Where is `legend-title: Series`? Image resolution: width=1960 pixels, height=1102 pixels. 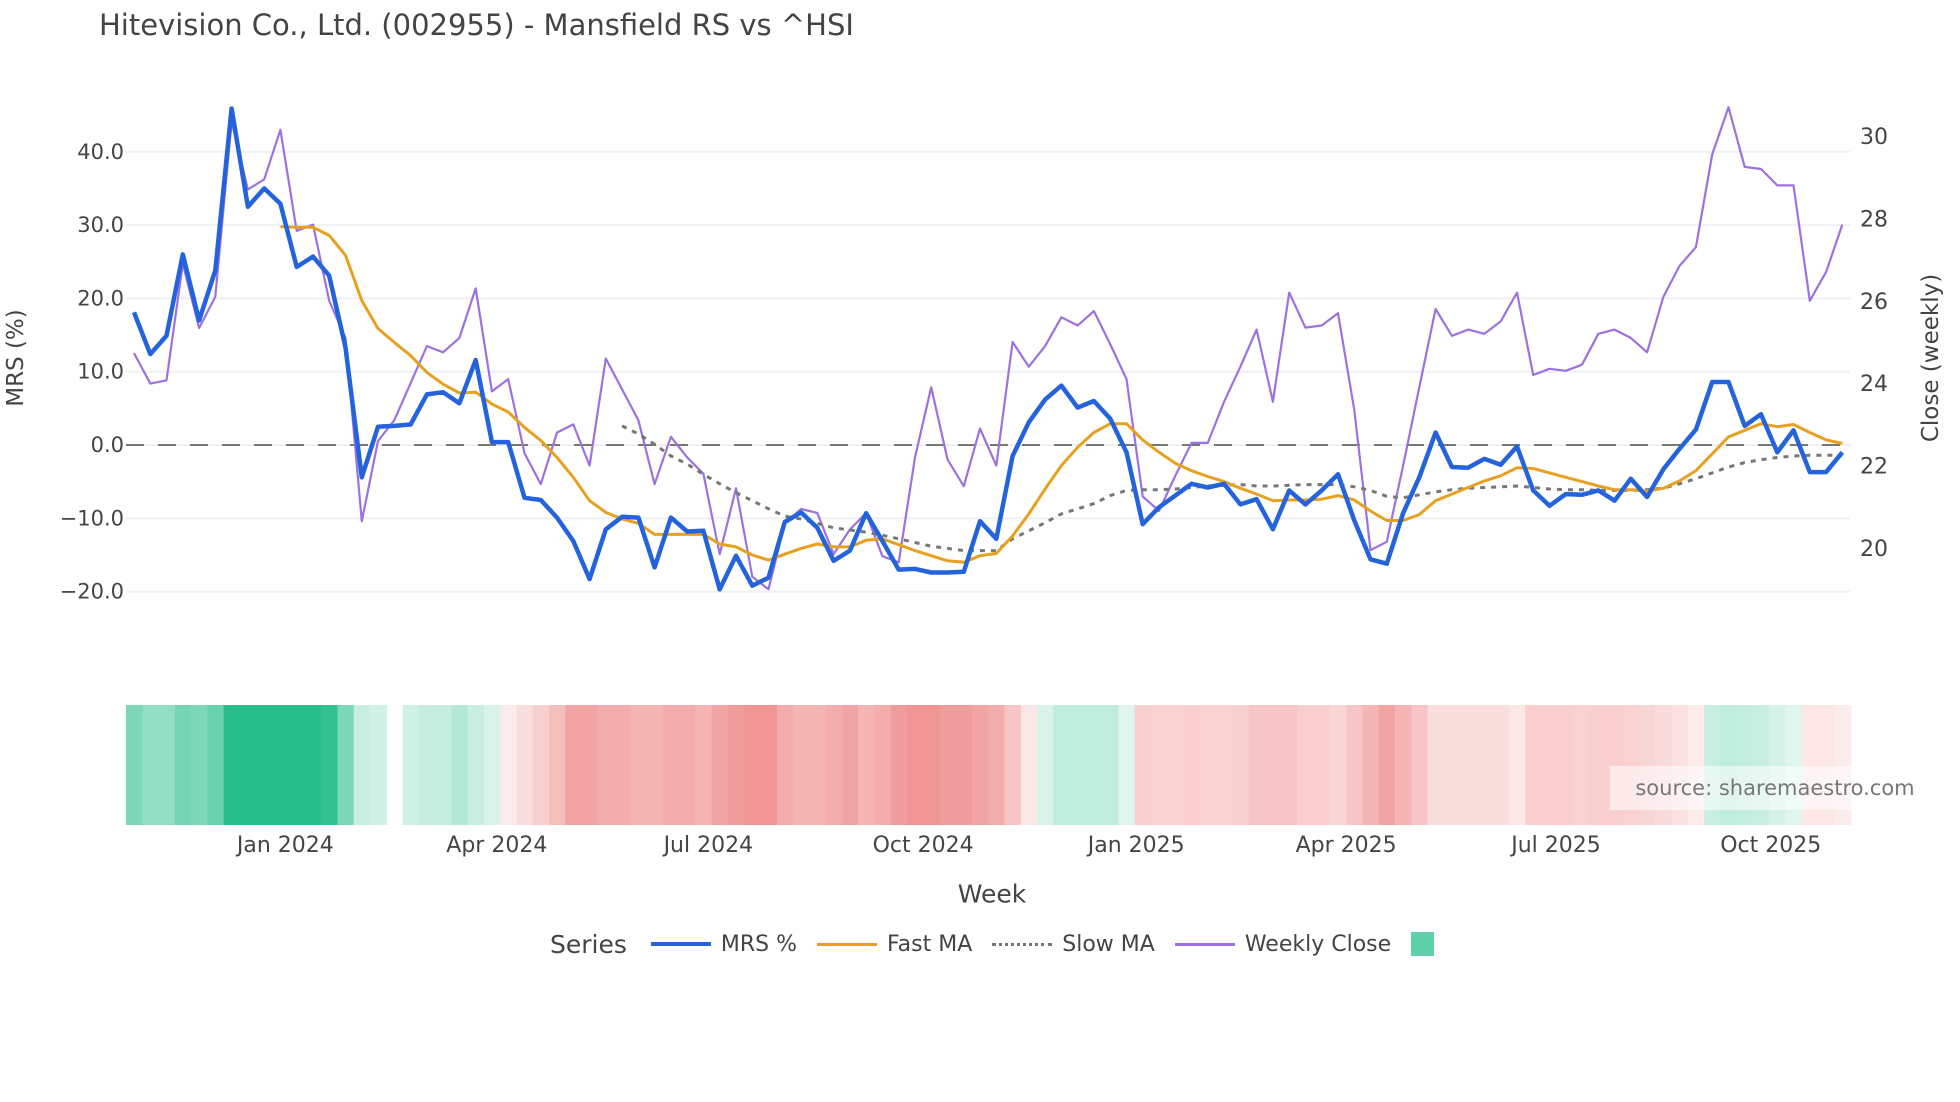 legend-title: Series is located at coordinates (588, 944).